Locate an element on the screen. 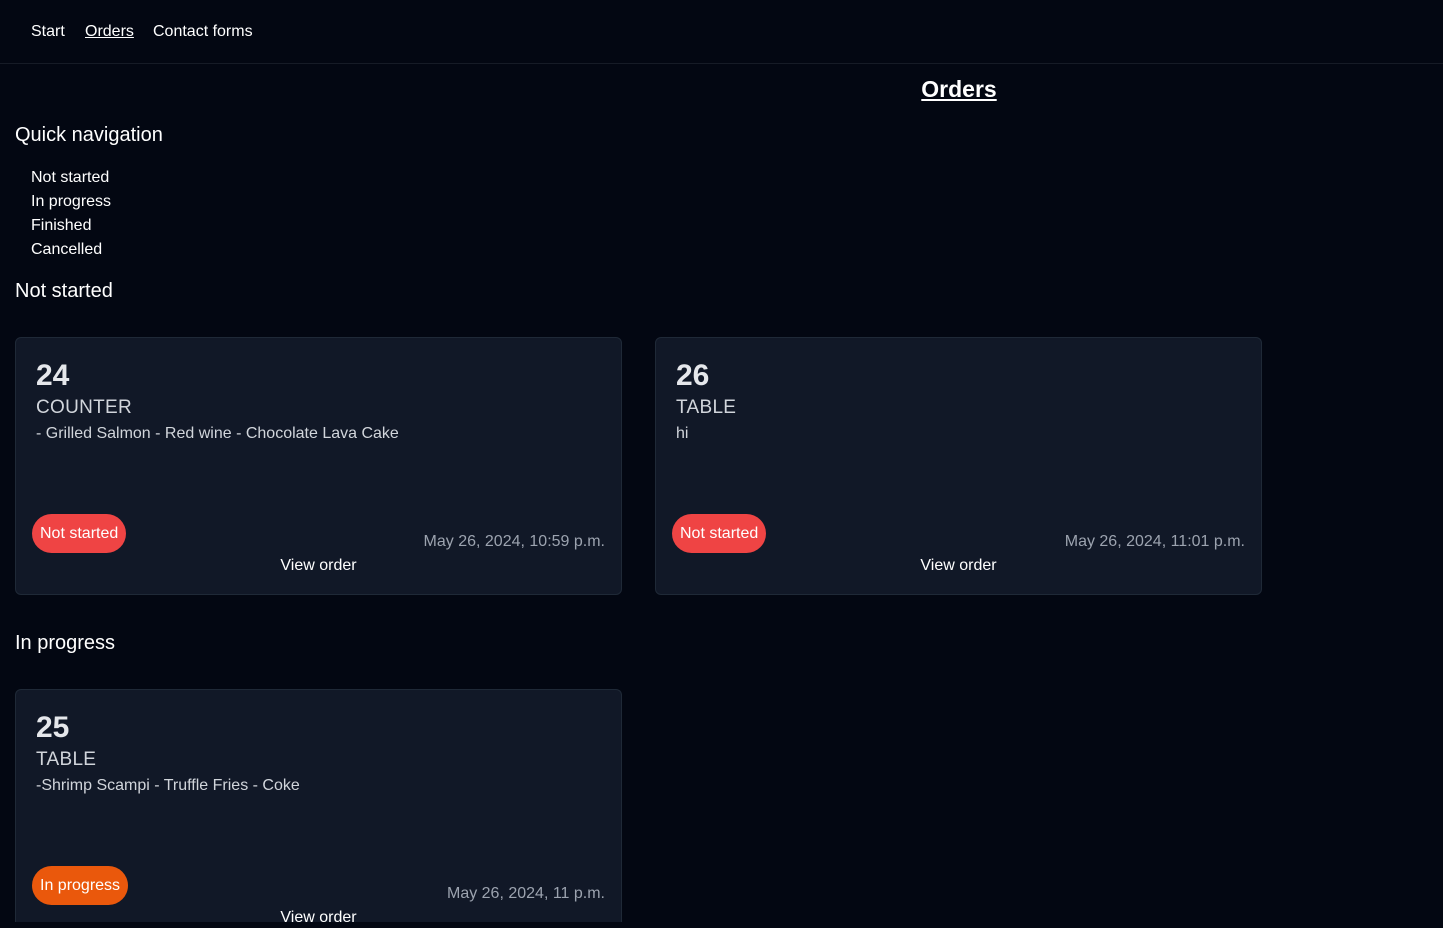  page-title: Orders is located at coordinates (959, 89).